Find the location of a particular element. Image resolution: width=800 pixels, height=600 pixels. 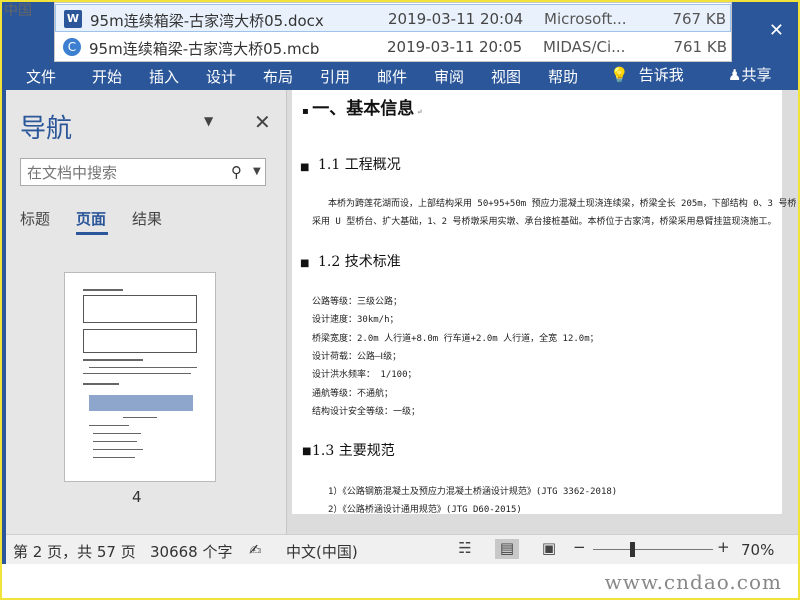

language: 中文(中国) is located at coordinates (322, 551).